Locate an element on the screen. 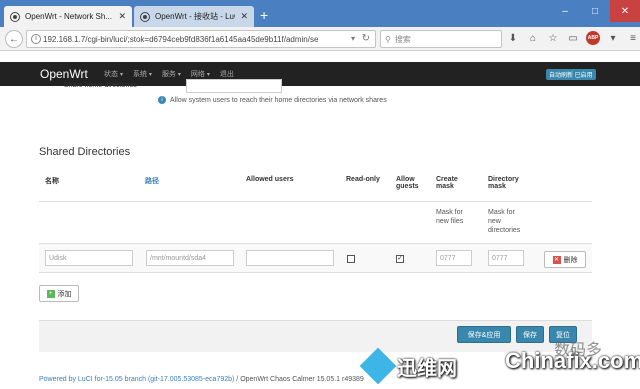  tab-title: OpenWrt - 接收站 - LuCI is located at coordinates (195, 16).